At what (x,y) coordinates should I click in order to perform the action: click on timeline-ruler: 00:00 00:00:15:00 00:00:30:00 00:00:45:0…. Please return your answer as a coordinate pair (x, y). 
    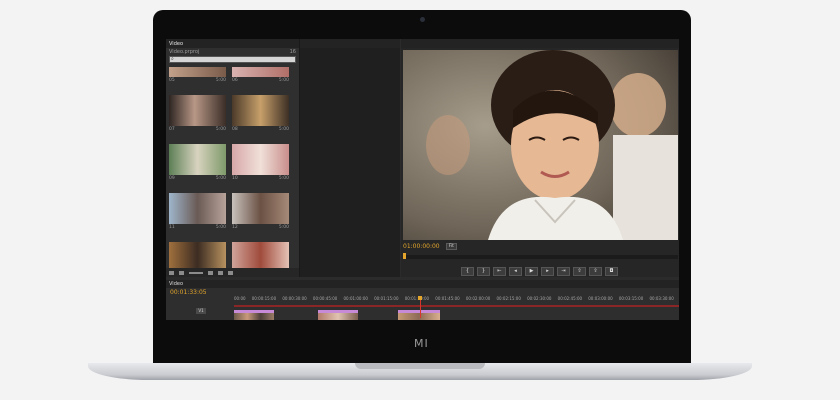
    Looking at the image, I should click on (454, 300).